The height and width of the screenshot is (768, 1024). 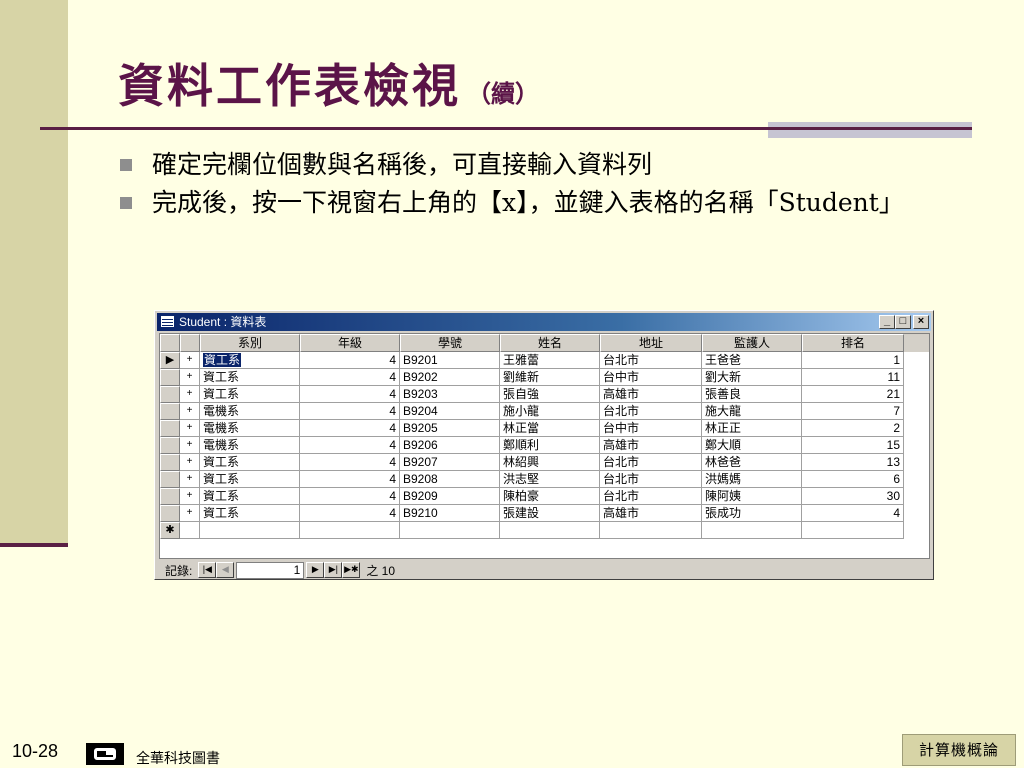 What do you see at coordinates (350, 343) in the screenshot?
I see `column-header-grade: 年級` at bounding box center [350, 343].